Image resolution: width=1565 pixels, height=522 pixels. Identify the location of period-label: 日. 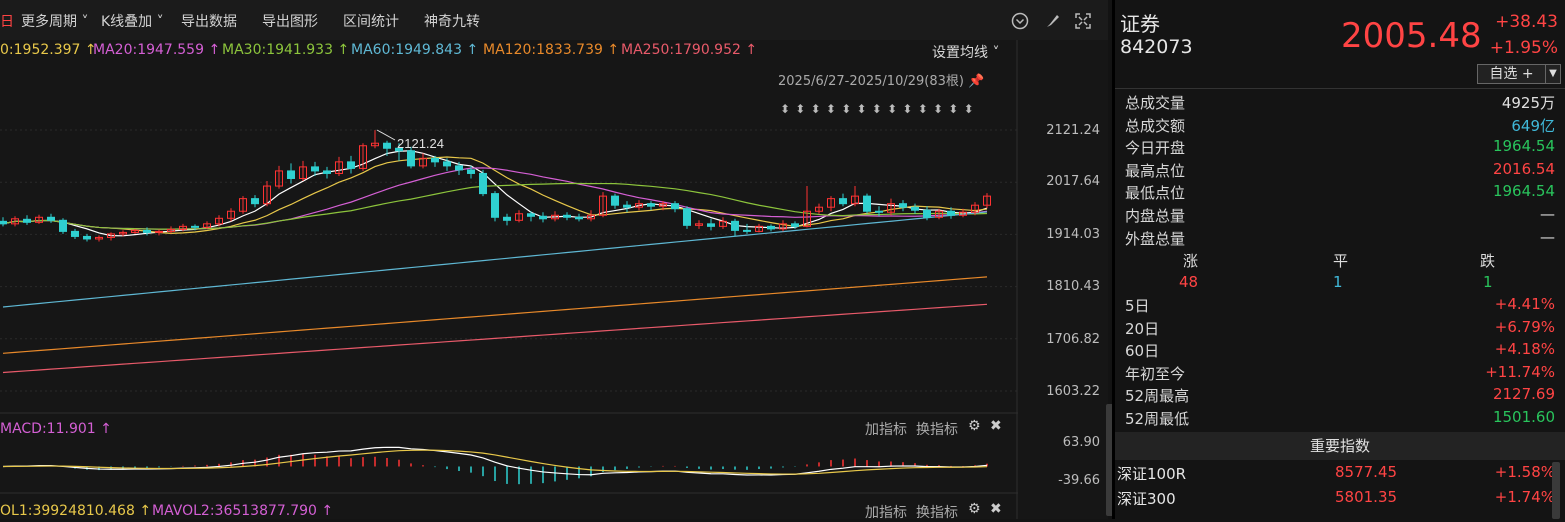
(7, 21).